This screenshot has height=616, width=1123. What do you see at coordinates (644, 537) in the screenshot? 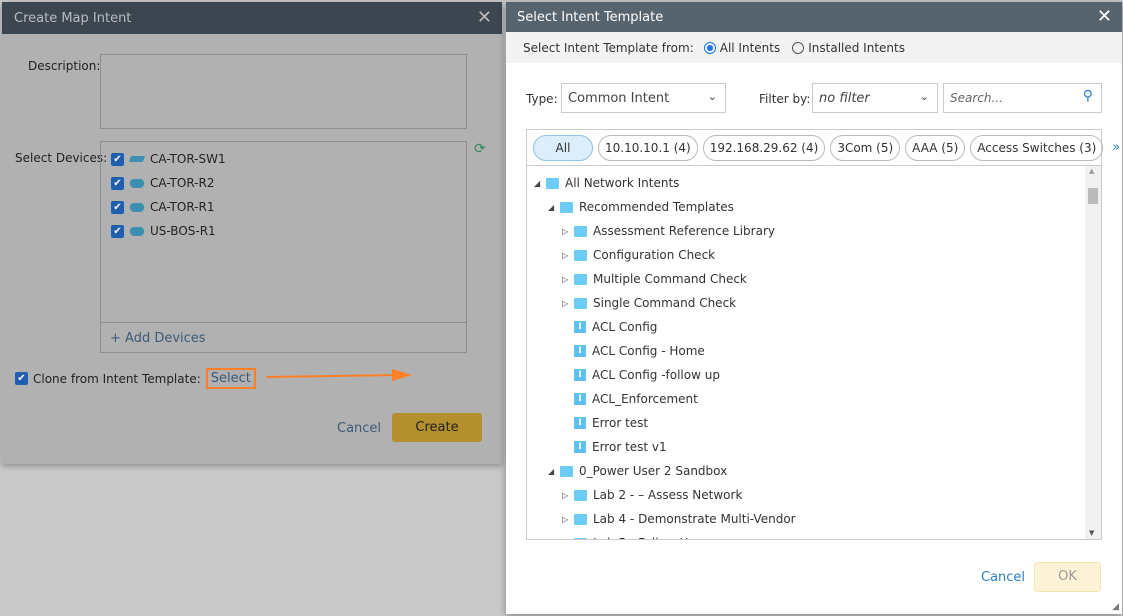
I see `tree-item-label: Lab 5 - Follow Up` at bounding box center [644, 537].